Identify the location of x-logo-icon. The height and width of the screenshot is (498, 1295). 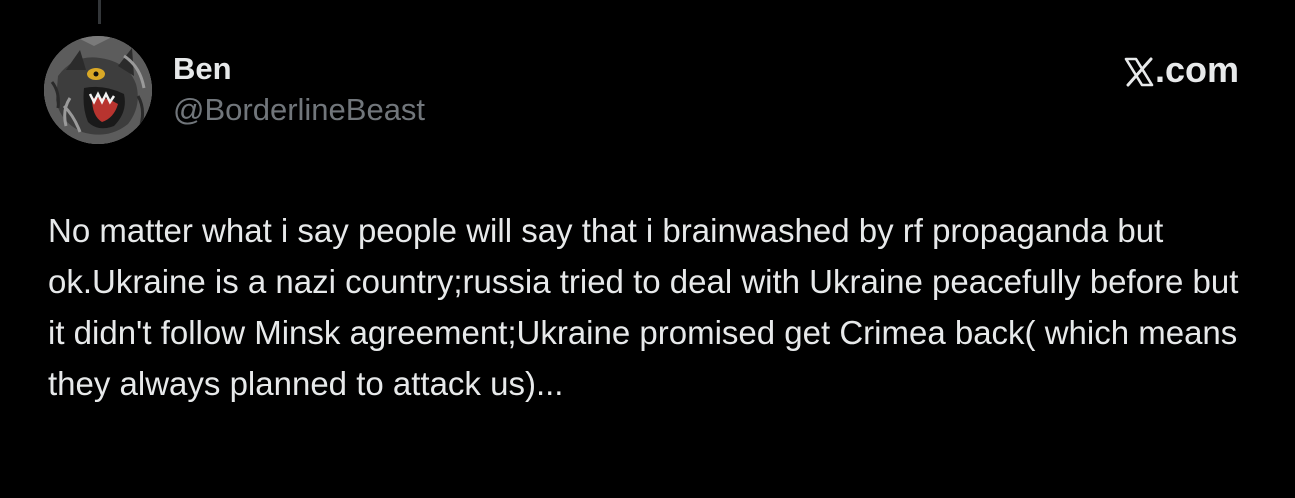
(1139, 71).